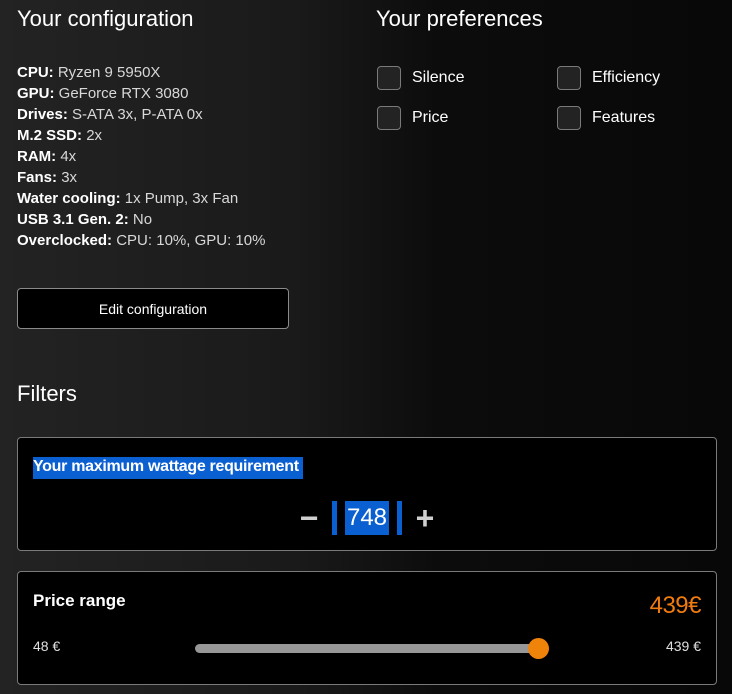 The height and width of the screenshot is (694, 732). I want to click on config-value: 3x, so click(69, 177).